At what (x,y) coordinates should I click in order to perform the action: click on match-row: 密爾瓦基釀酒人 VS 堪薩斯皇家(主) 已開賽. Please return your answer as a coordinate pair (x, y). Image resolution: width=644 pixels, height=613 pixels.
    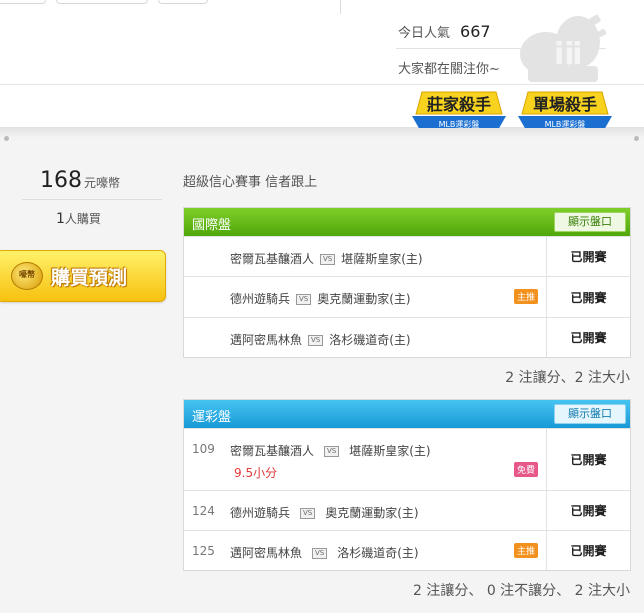
    Looking at the image, I should click on (407, 256).